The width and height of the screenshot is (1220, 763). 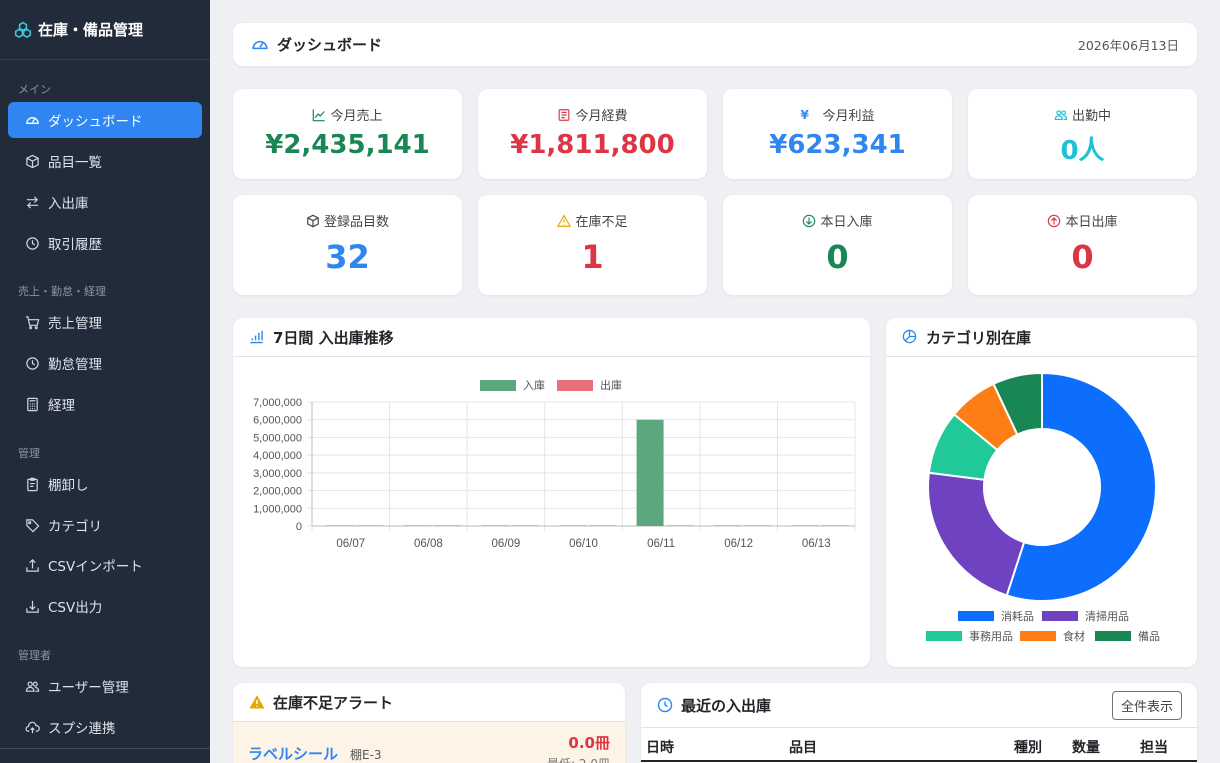 What do you see at coordinates (366, 755) in the screenshot?
I see `alert-item-location: 棚E-3` at bounding box center [366, 755].